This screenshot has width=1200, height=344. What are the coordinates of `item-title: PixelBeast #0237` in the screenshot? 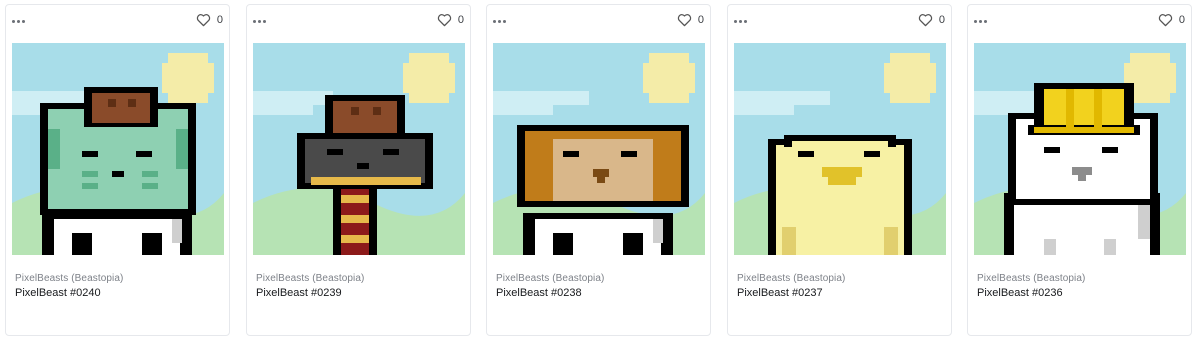 It's located at (780, 293).